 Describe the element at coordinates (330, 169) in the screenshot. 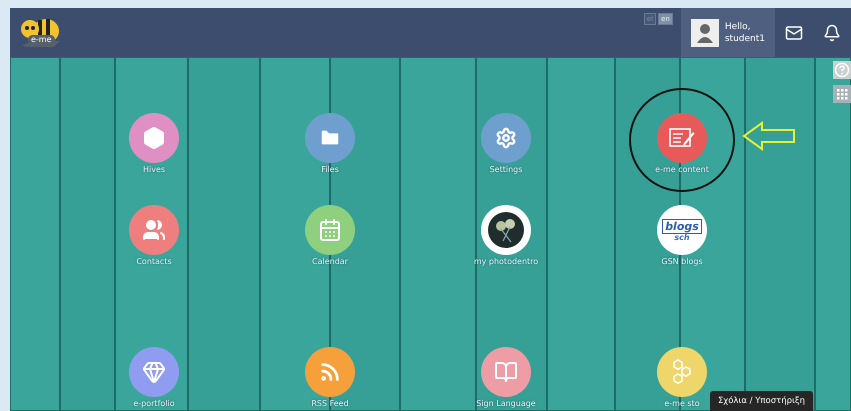

I see `app-label: Files` at that location.